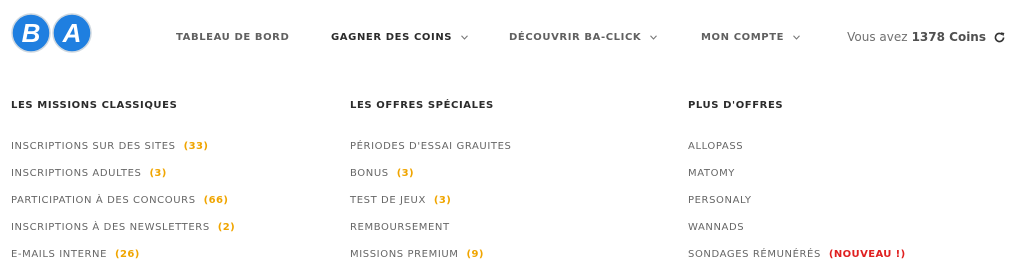  I want to click on column-title: PLUS D'OFFRES, so click(736, 105).